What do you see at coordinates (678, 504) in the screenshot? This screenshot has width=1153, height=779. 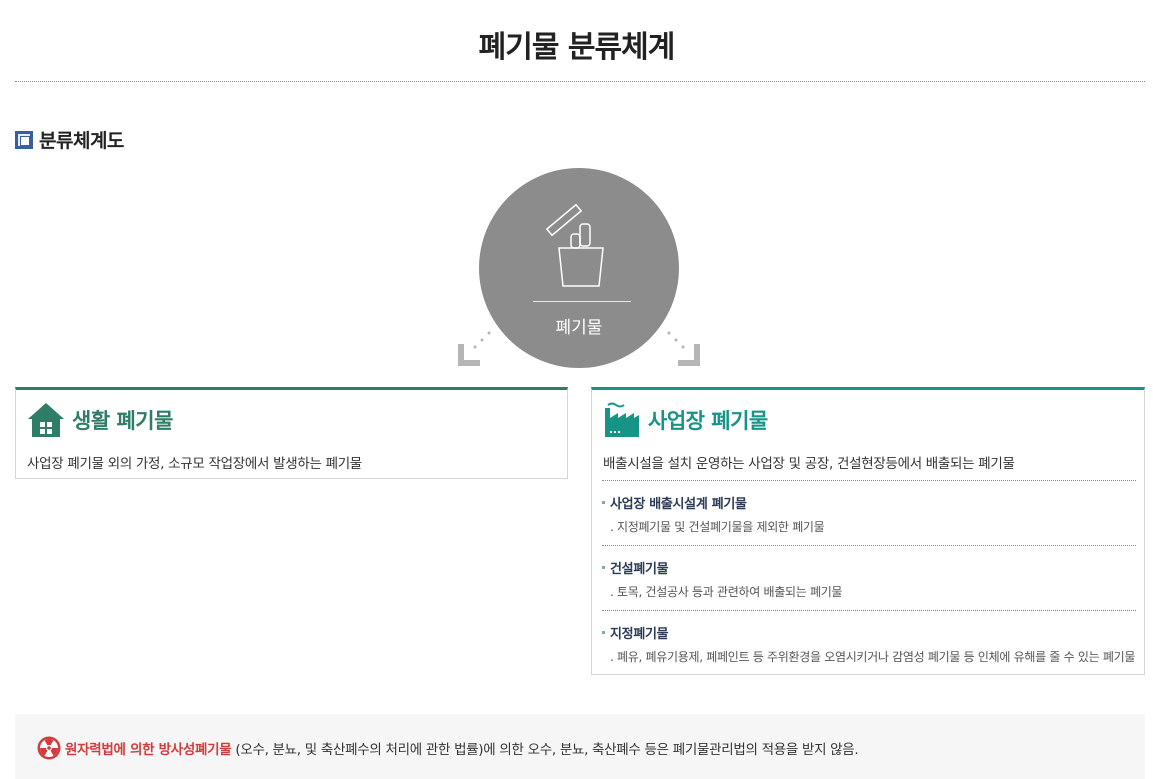 I see `subcategory-title-text: 사업장 배출시설계 폐기물` at bounding box center [678, 504].